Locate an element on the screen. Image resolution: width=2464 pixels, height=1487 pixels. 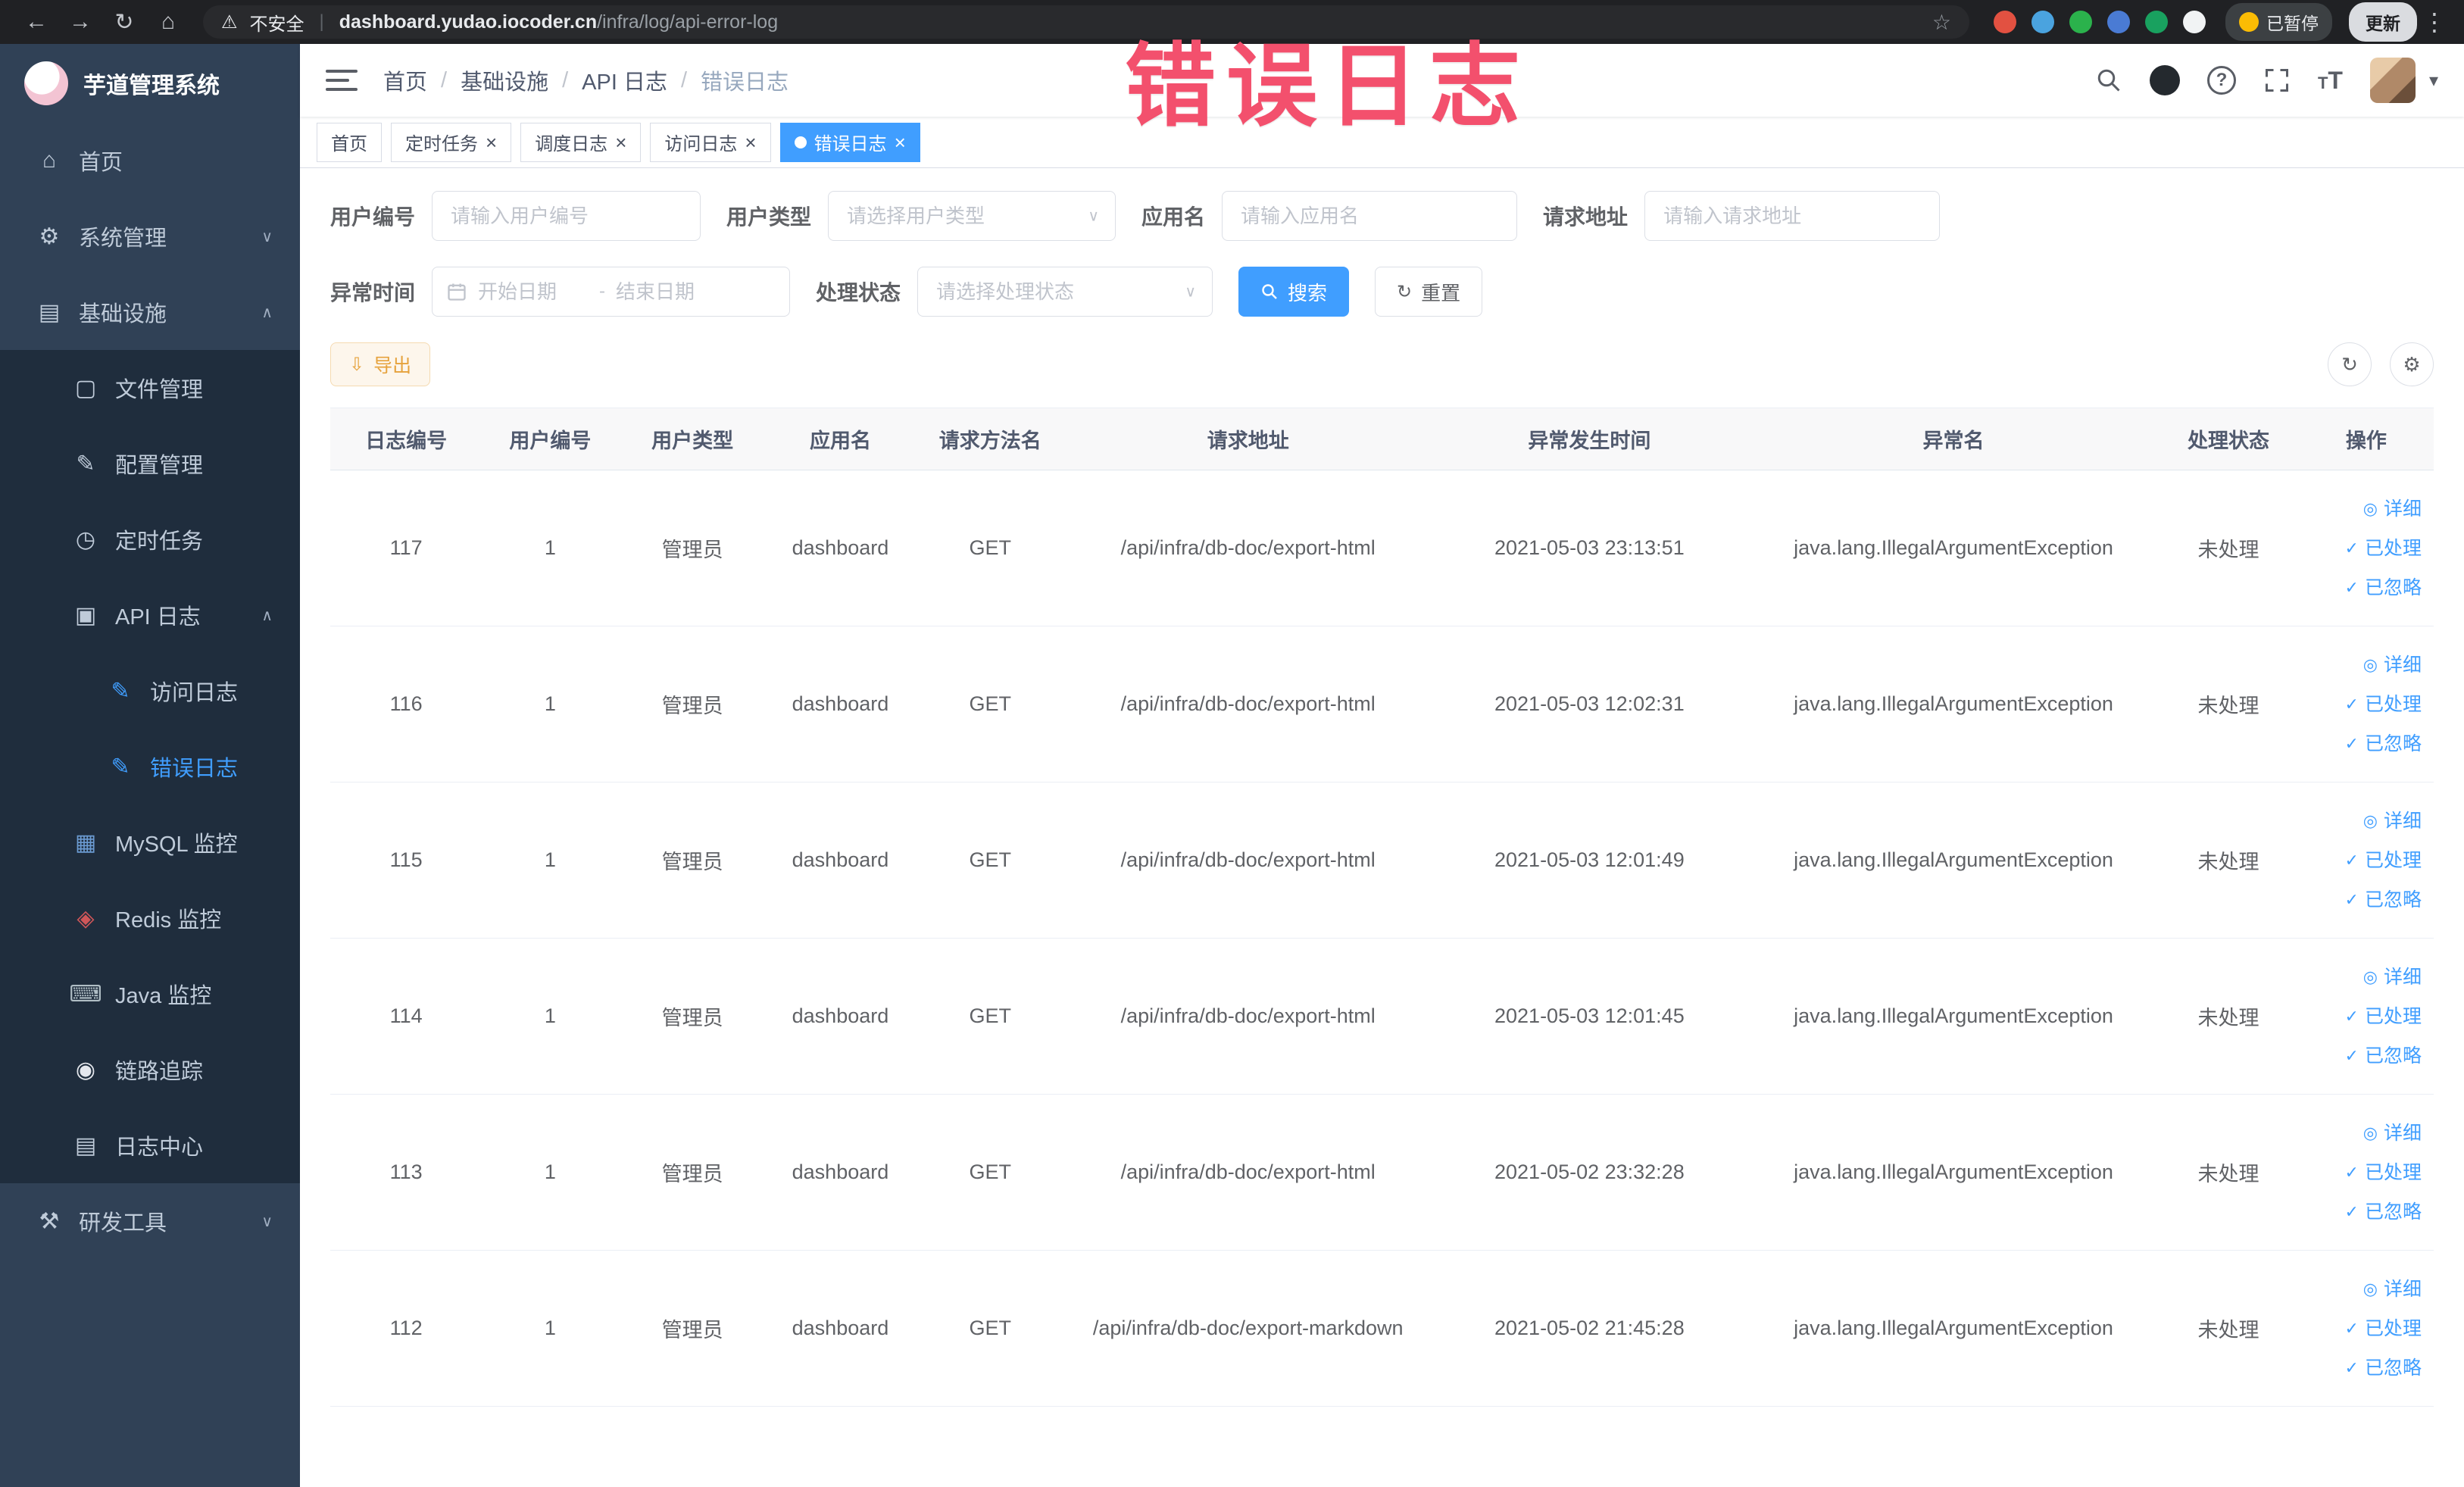
sidebar-item-redis: ◈ Redis 监控 is located at coordinates (150, 918).